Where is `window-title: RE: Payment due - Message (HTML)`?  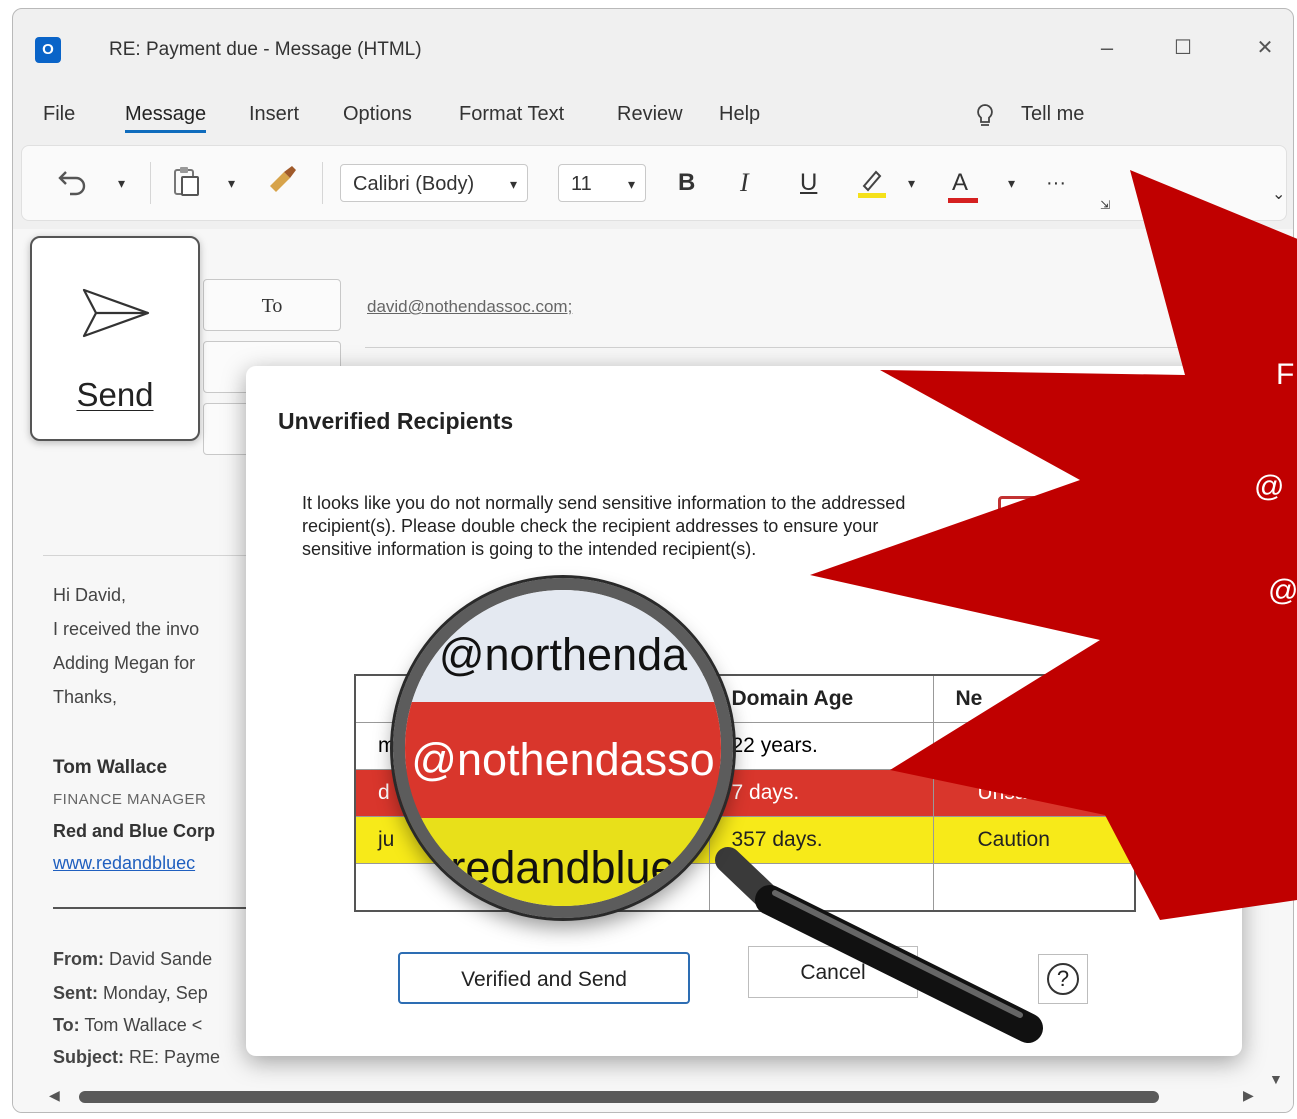
window-title: RE: Payment due - Message (HTML) is located at coordinates (265, 49).